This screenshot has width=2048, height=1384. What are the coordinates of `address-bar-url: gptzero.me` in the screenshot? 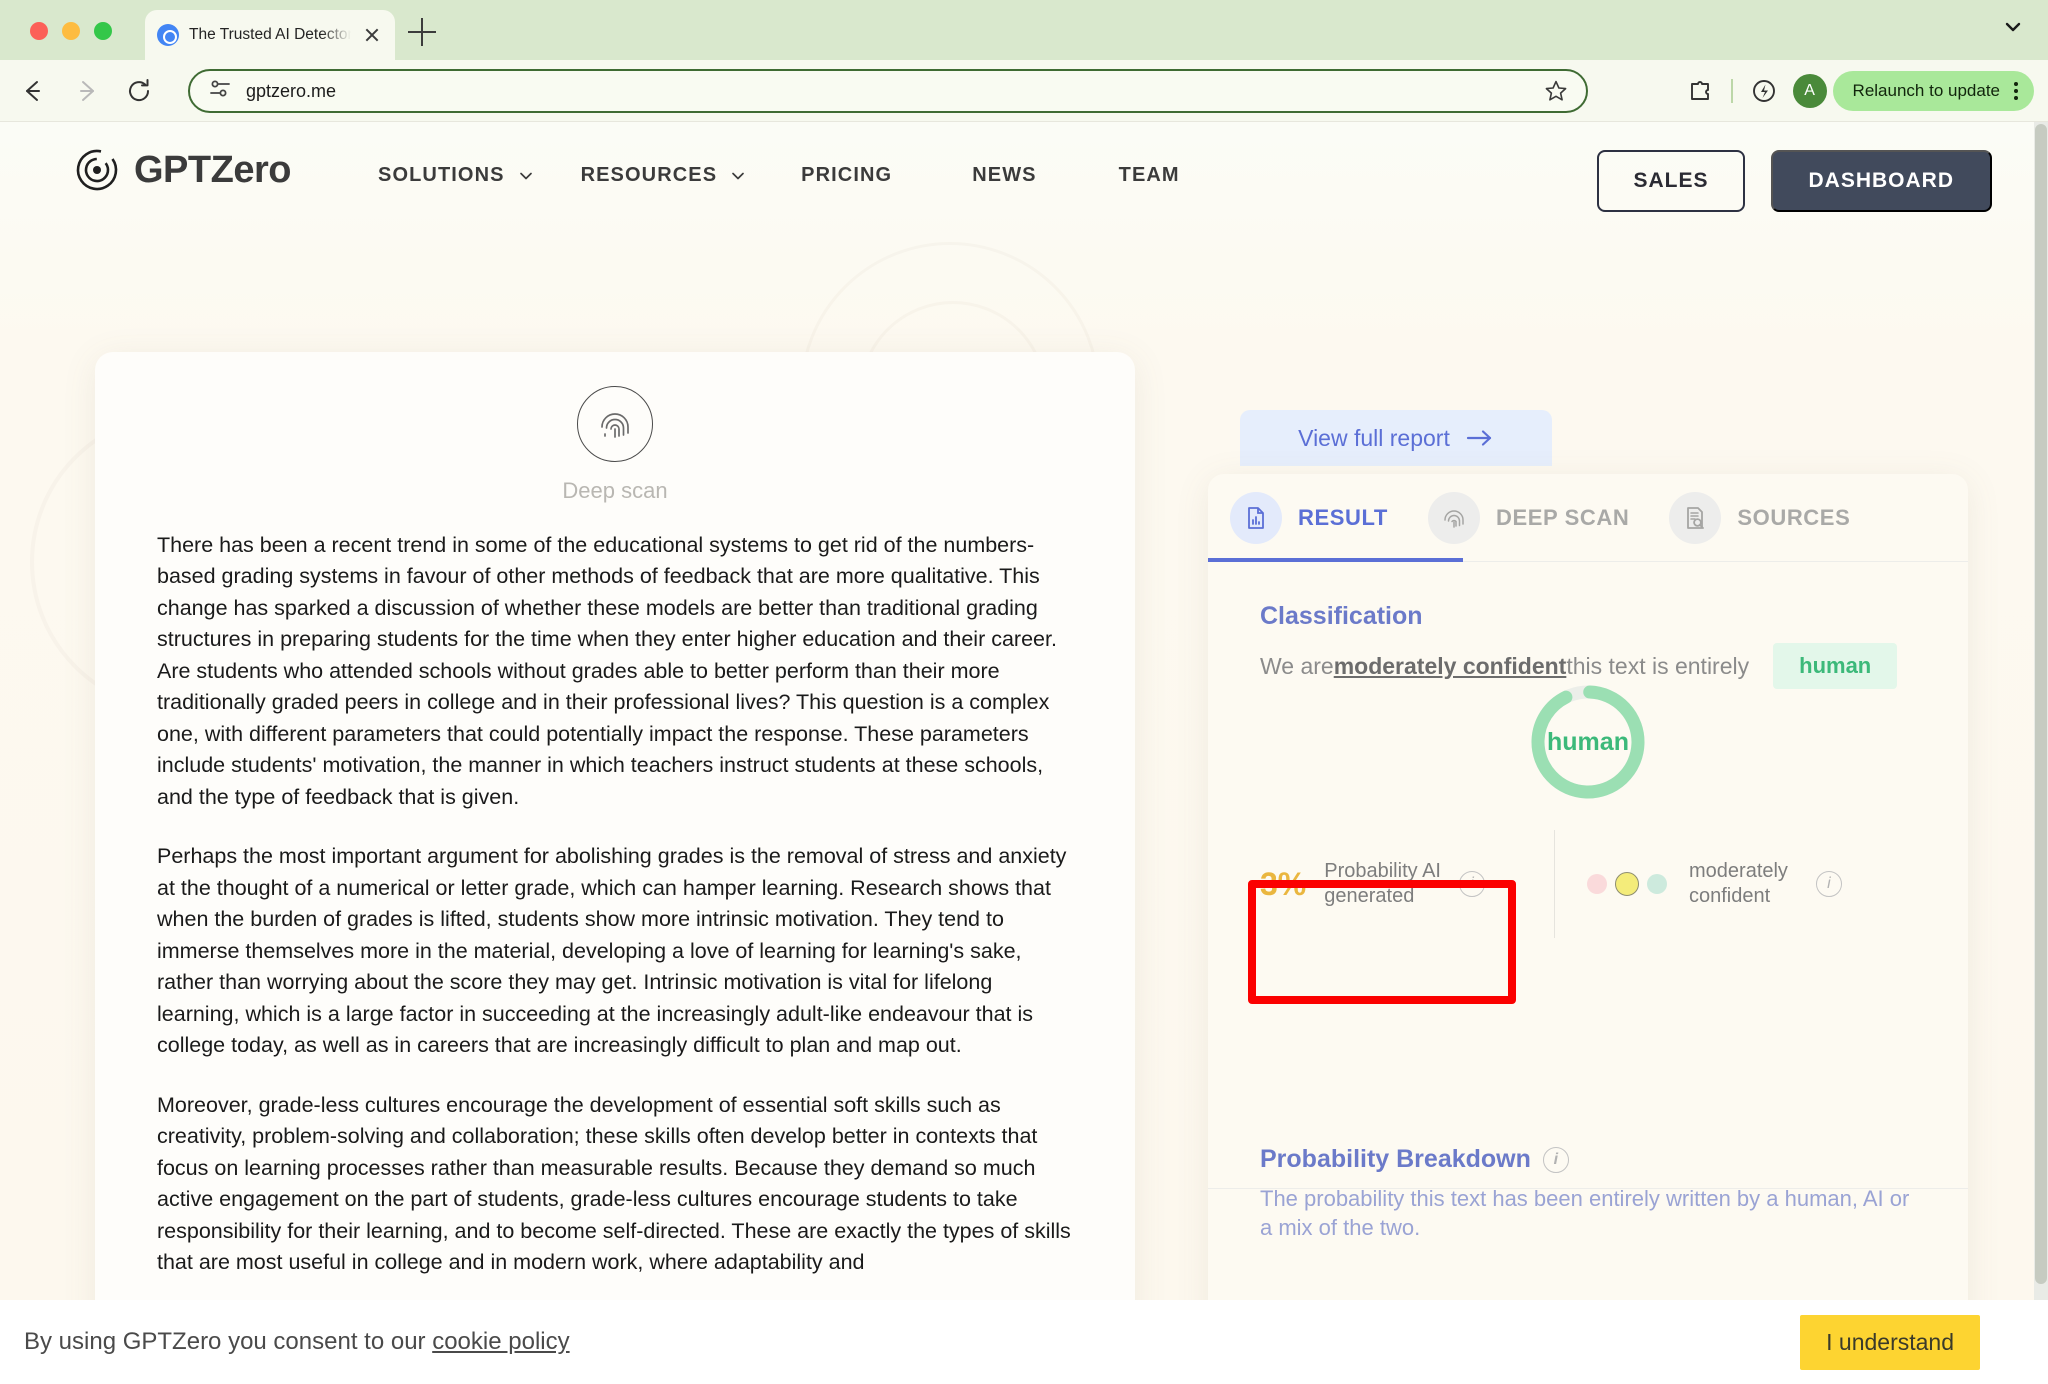 It's located at (888, 91).